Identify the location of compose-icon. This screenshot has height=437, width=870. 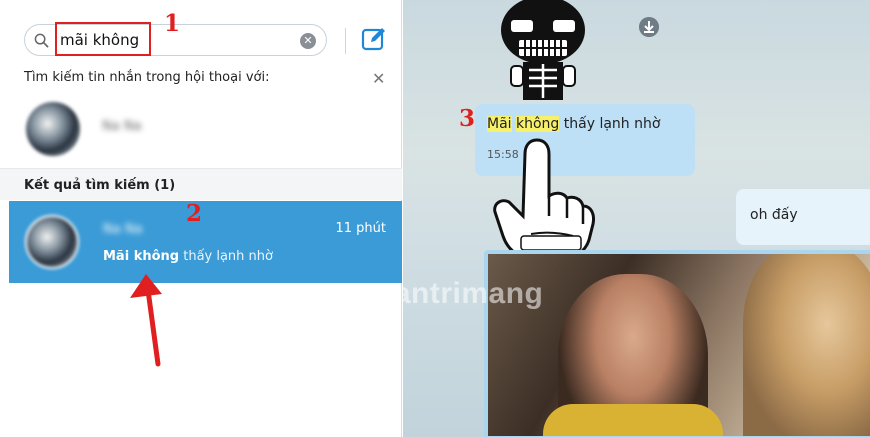
(374, 39).